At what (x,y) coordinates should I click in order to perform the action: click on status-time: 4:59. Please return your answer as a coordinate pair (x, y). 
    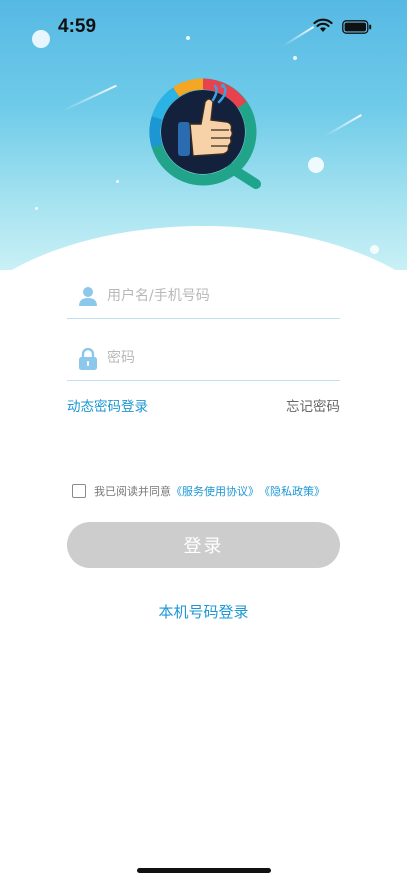
    Looking at the image, I should click on (77, 26).